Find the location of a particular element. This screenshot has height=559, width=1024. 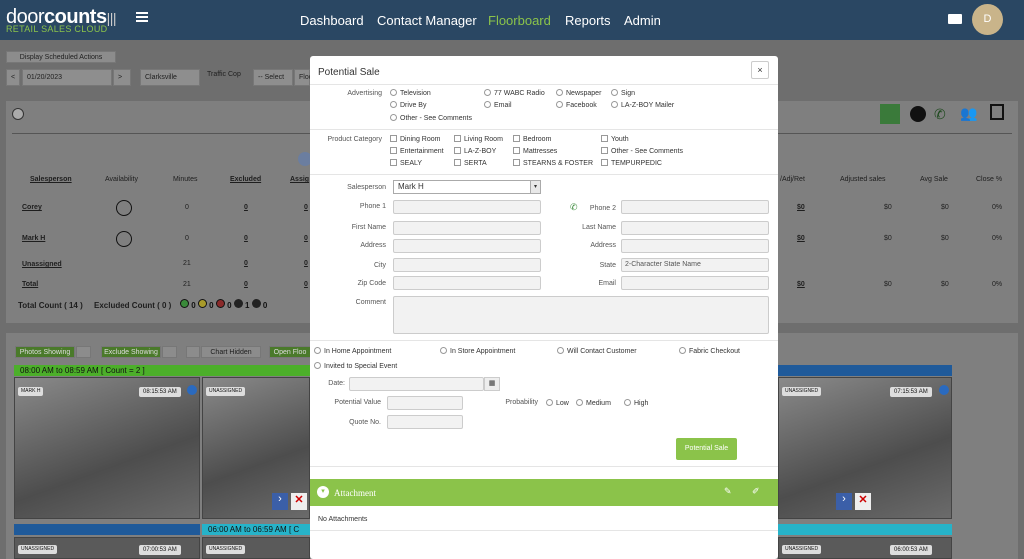

advertising-option: Other - See Comments is located at coordinates (431, 118).